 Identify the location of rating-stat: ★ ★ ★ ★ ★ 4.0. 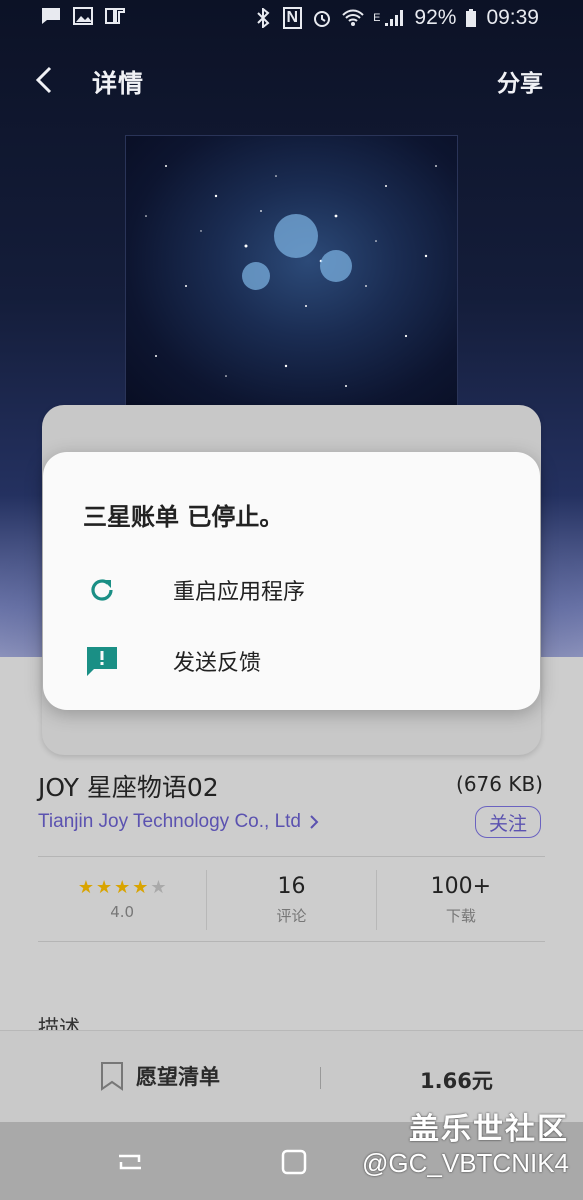
(122, 900).